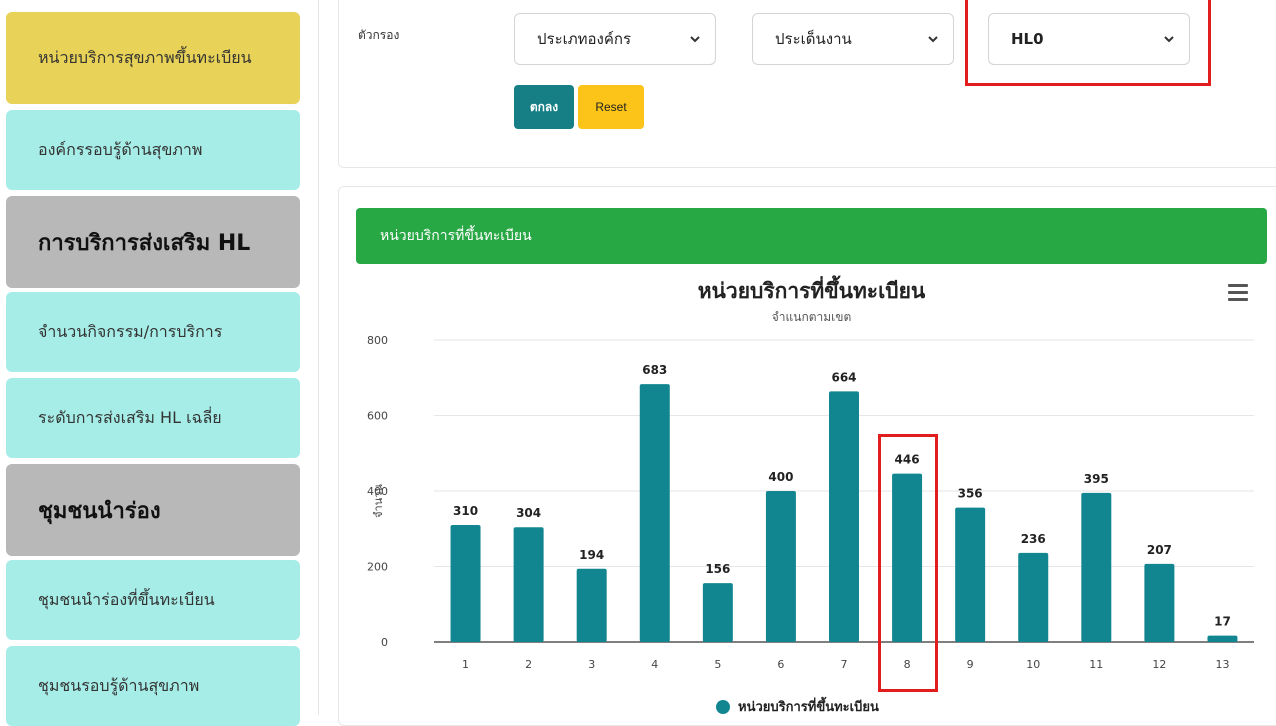 This screenshot has height=726, width=1276. Describe the element at coordinates (1159, 664) in the screenshot. I see `x-tick-label: 12` at that location.